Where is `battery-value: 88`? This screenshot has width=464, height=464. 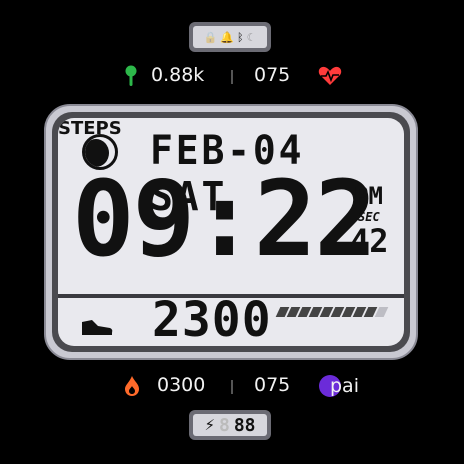 battery-value: 88 is located at coordinates (244, 425).